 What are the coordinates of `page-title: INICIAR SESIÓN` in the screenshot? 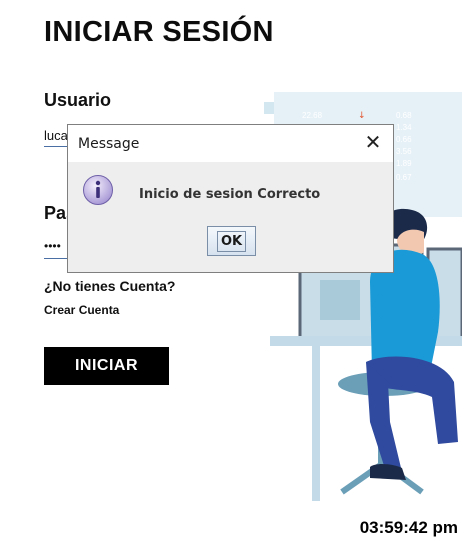 It's located at (159, 32).